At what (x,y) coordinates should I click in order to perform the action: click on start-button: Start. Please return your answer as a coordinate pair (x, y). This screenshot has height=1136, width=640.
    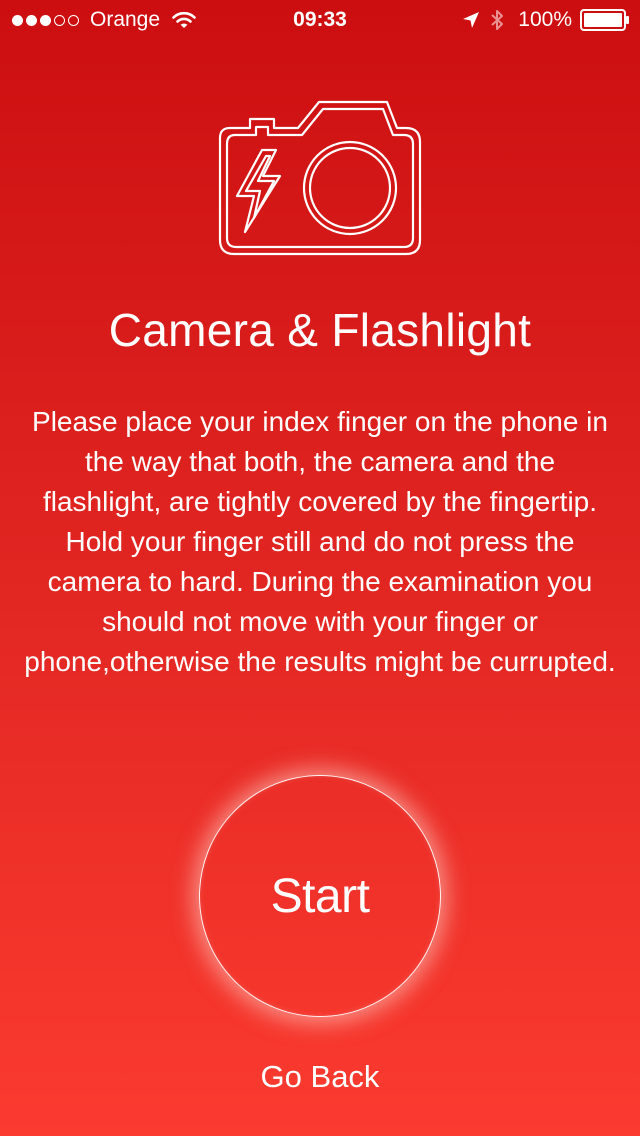
    Looking at the image, I should click on (320, 896).